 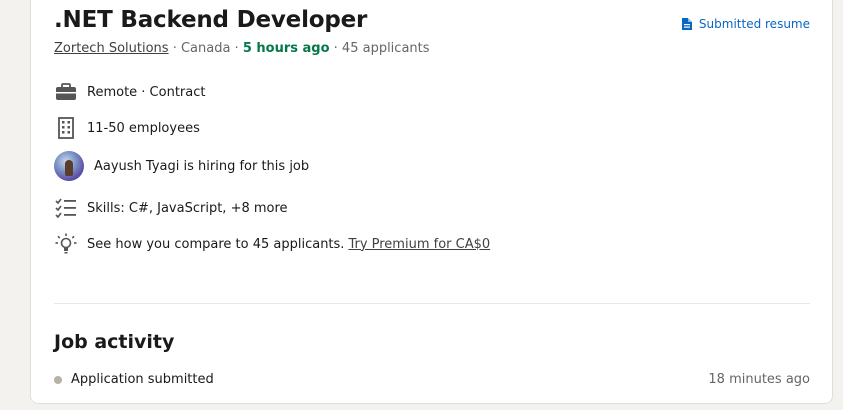 What do you see at coordinates (211, 20) in the screenshot?
I see `job-title: .NET Backend Developer` at bounding box center [211, 20].